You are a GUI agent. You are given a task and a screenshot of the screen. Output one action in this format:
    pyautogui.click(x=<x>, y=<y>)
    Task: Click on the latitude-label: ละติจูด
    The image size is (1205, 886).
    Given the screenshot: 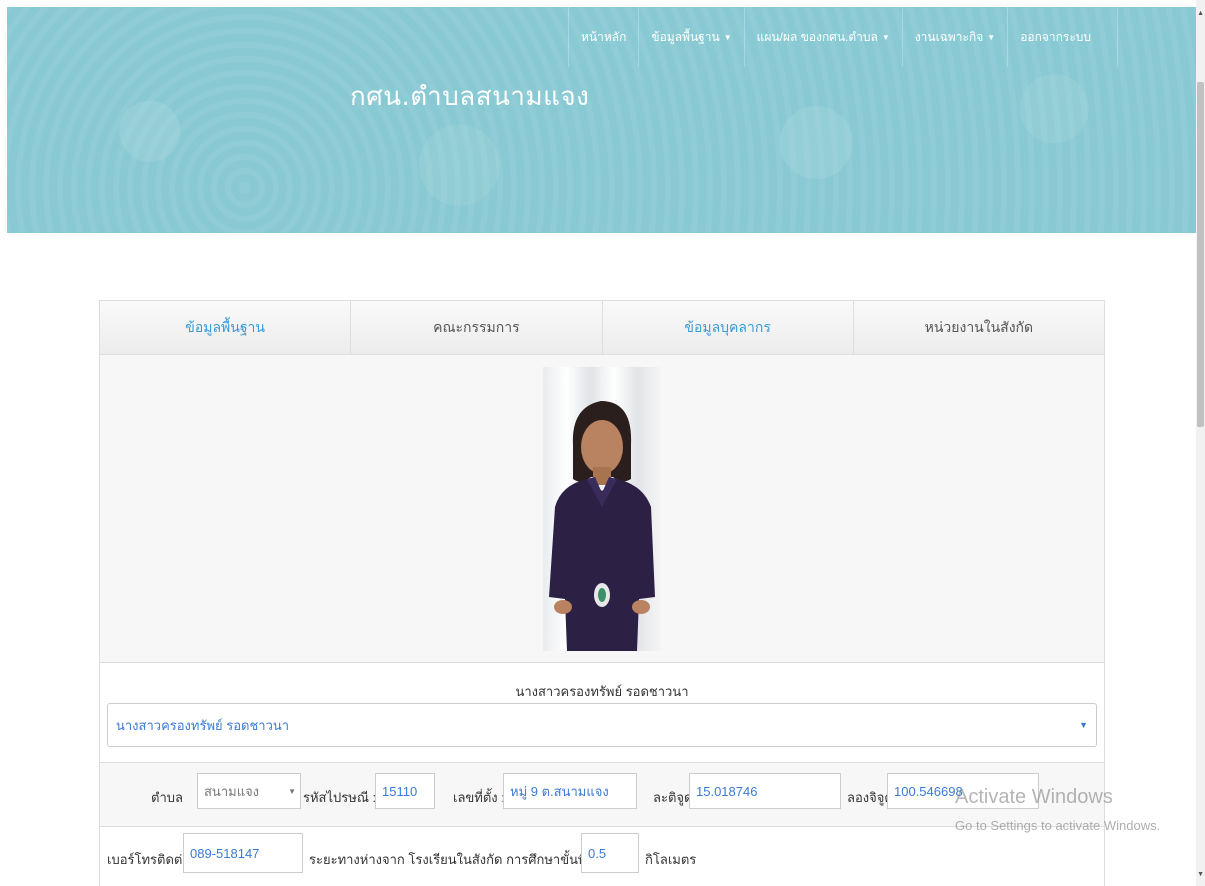 What is the action you would take?
    pyautogui.click(x=673, y=797)
    